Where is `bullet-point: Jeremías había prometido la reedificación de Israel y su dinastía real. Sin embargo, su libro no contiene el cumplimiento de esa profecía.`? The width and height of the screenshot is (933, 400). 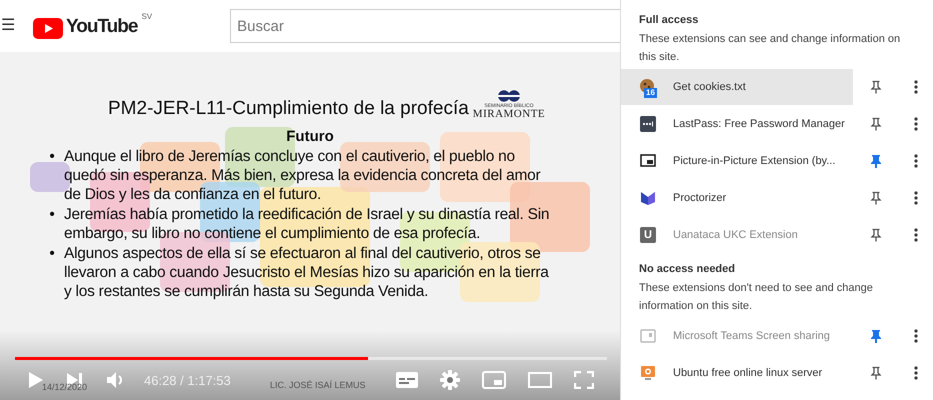 bullet-point: Jeremías había prometido la reedificación de Israel y su dinastía real. Sin embargo, su libro no contiene el cumplimiento de esa profecía. is located at coordinates (307, 224).